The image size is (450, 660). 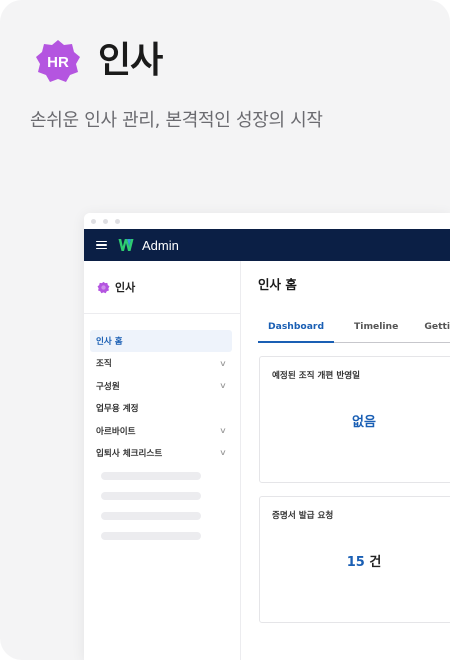 I want to click on sidebar-item-part-time: 아르바이트 ∨, so click(x=161, y=431).